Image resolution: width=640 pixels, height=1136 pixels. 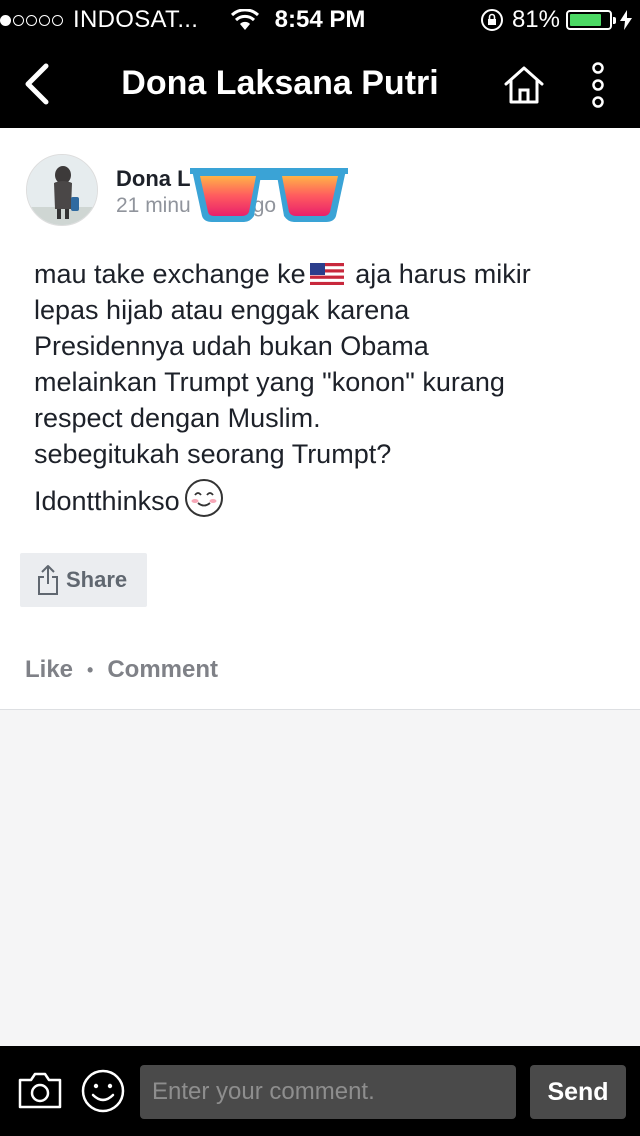 I want to click on post-actions: Like • Comment, so click(x=121, y=670).